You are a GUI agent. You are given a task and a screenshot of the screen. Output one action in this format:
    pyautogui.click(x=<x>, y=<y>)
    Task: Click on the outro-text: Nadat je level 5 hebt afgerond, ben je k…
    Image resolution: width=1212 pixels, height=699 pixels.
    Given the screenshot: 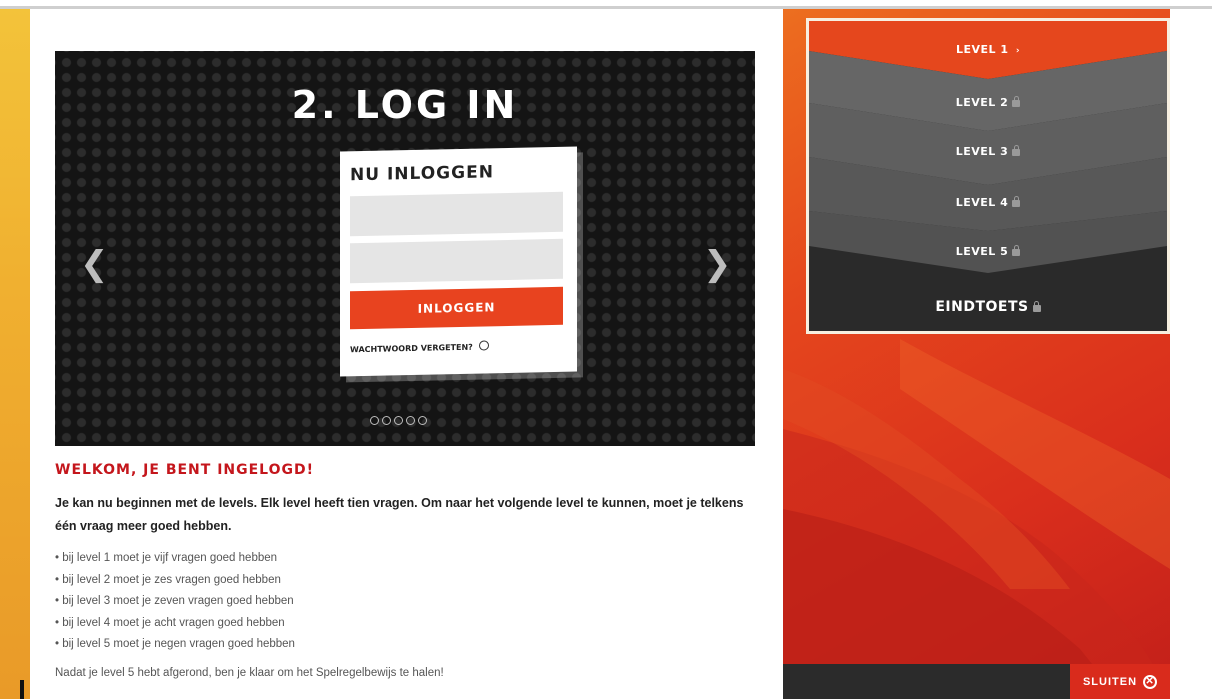 What is the action you would take?
    pyautogui.click(x=249, y=672)
    